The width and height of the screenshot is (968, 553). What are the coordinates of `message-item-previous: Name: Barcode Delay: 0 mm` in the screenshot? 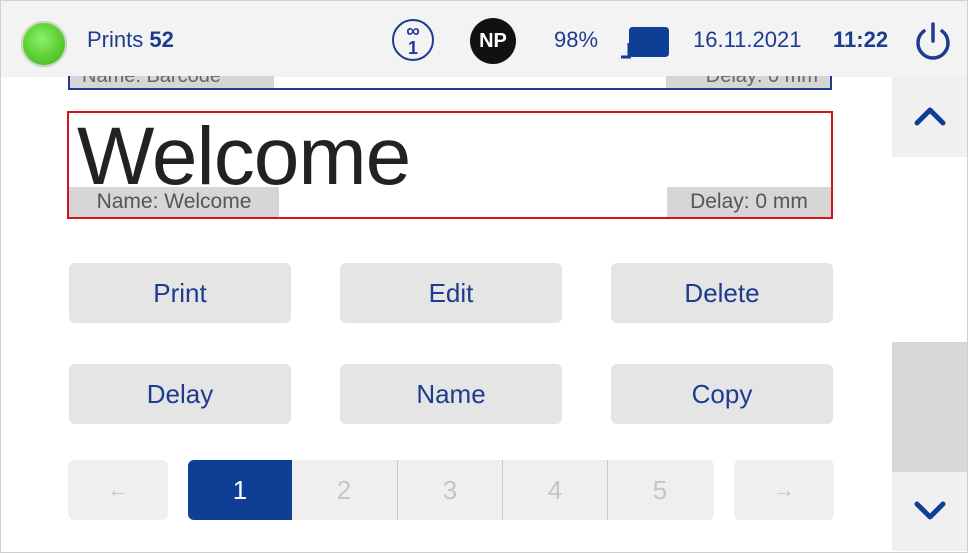 It's located at (450, 83).